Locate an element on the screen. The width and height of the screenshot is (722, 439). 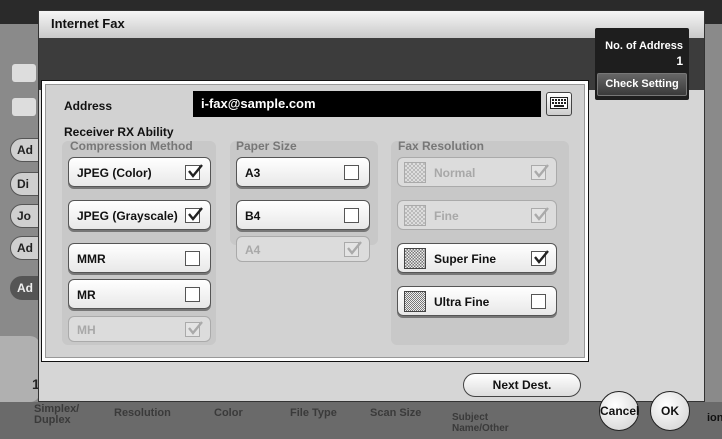
option-label: Super Fine is located at coordinates (465, 259).